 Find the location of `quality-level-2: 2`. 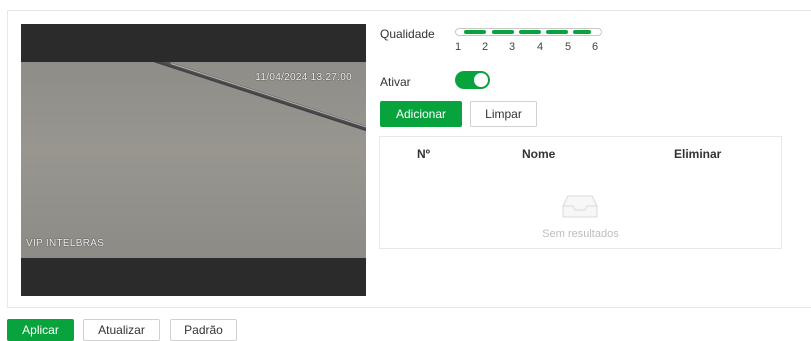

quality-level-2: 2 is located at coordinates (485, 47).